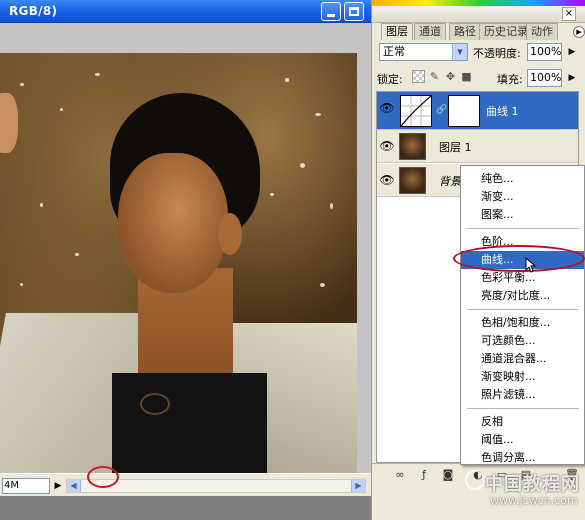 The width and height of the screenshot is (585, 520). I want to click on tab-paths: 路径, so click(465, 31).